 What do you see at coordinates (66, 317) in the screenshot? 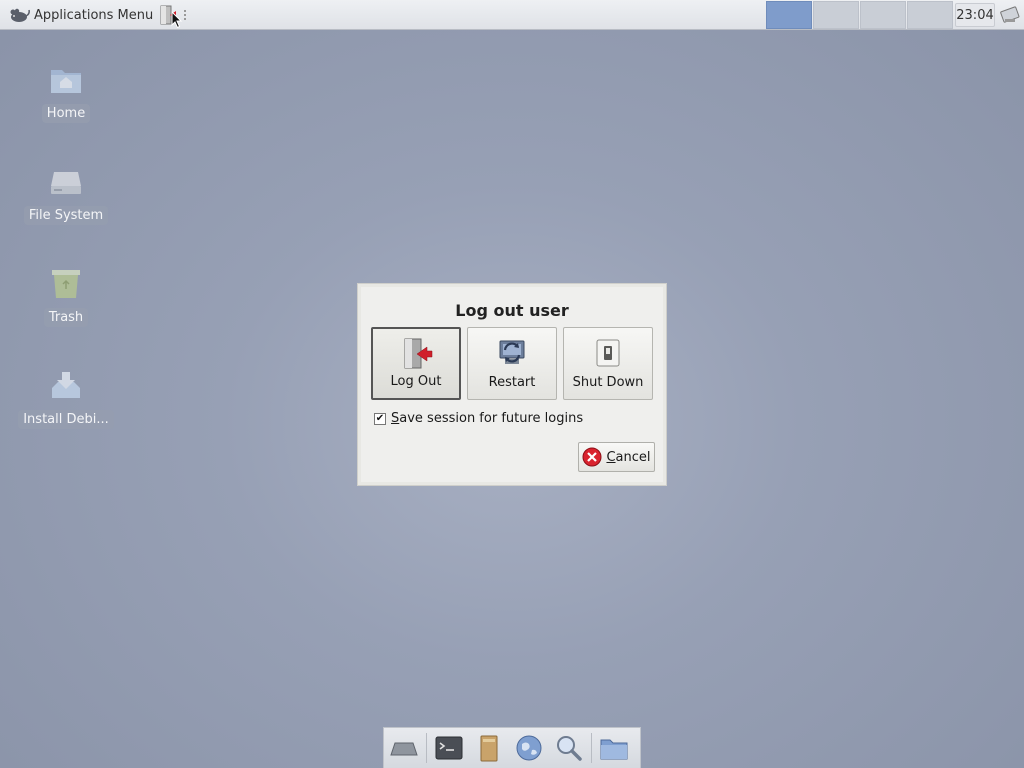
I see `desktop-icon-label: Trash` at bounding box center [66, 317].